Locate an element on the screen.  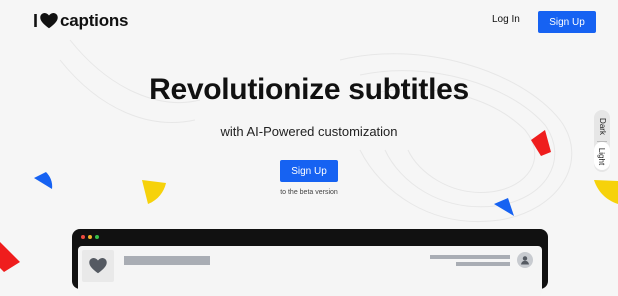
decor-yellow-shape-right is located at coordinates (606, 192).